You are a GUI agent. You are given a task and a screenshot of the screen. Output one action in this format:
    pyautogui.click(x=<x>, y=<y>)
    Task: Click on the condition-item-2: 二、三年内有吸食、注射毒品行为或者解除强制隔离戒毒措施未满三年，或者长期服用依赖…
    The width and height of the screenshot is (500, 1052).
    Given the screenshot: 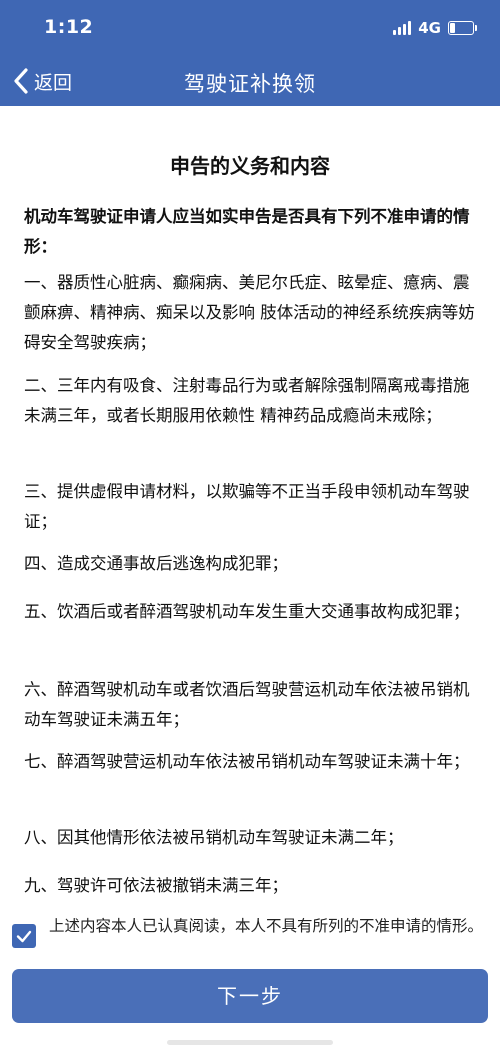 What is the action you would take?
    pyautogui.click(x=247, y=400)
    